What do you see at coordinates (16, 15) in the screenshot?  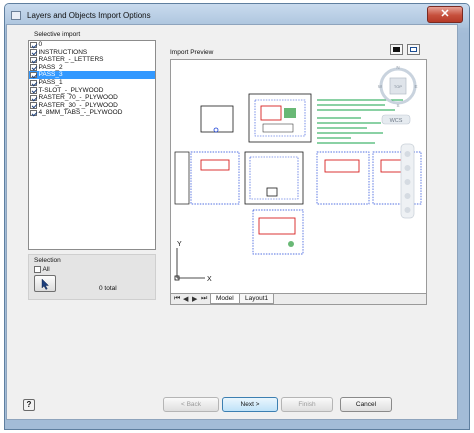 I see `window-app-icon` at bounding box center [16, 15].